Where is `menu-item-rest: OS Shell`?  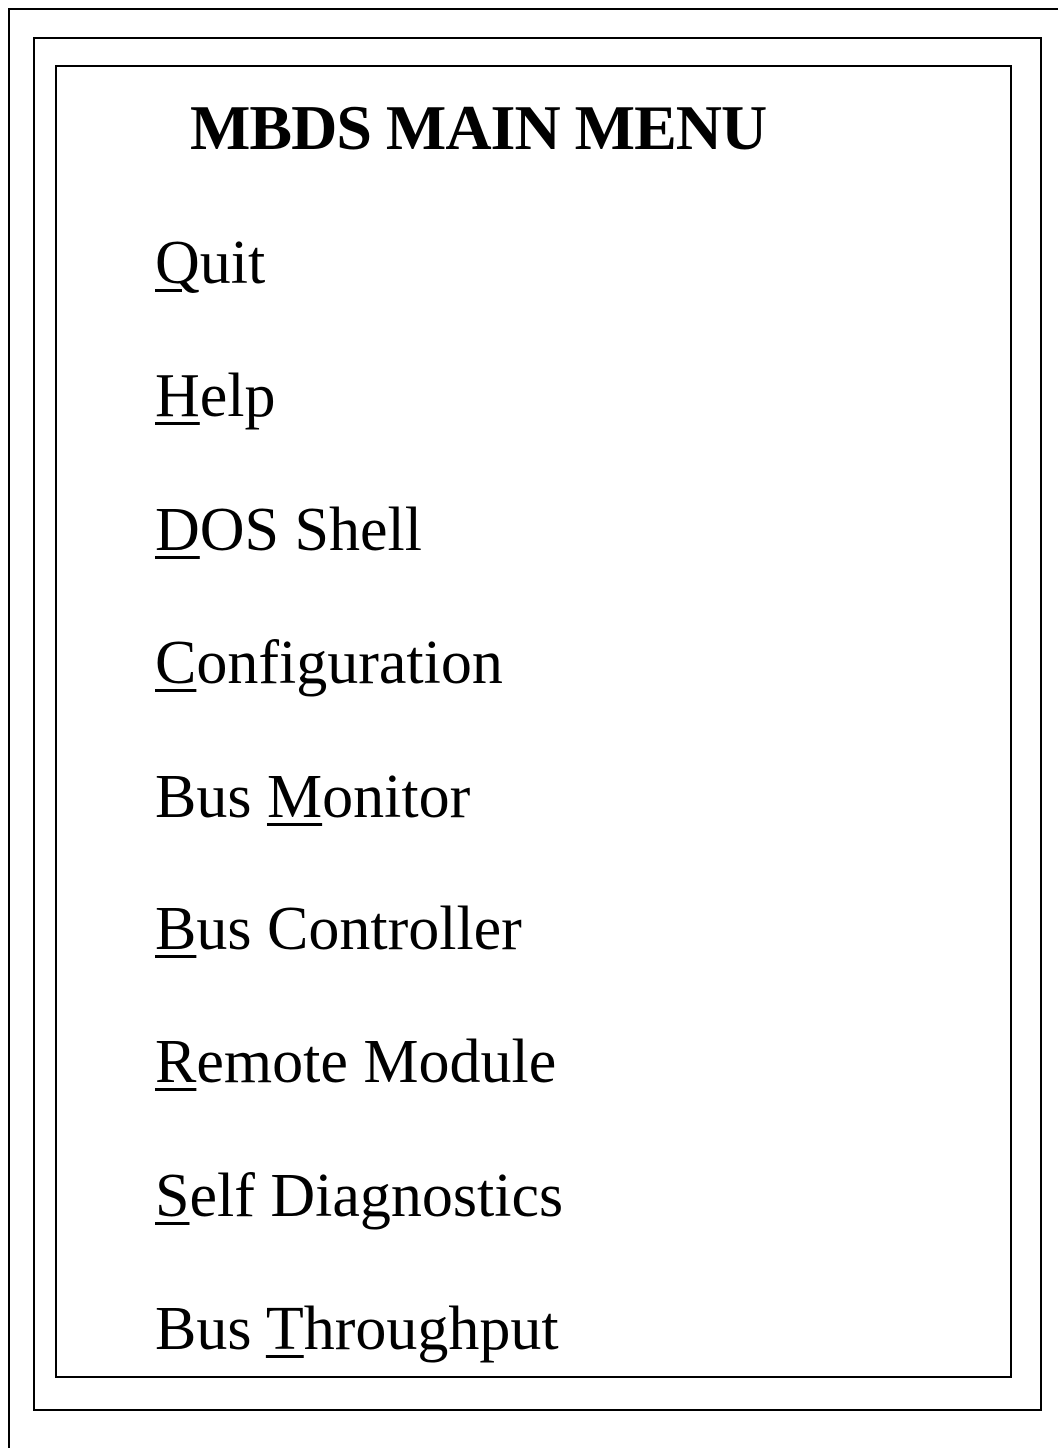
menu-item-rest: OS Shell is located at coordinates (310, 530).